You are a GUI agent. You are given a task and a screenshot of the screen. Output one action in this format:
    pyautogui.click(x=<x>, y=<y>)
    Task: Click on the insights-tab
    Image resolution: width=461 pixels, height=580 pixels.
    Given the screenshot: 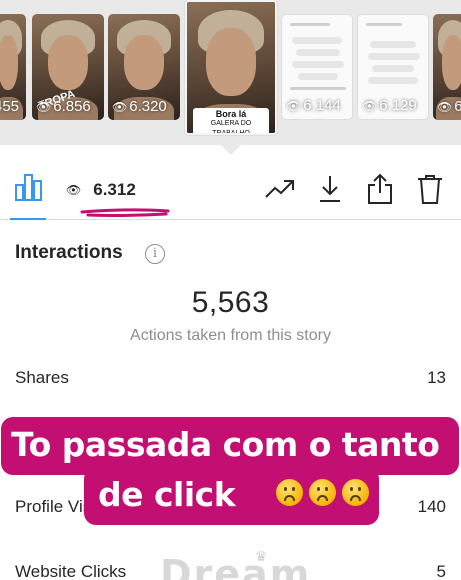 What is the action you would take?
    pyautogui.click(x=29, y=190)
    